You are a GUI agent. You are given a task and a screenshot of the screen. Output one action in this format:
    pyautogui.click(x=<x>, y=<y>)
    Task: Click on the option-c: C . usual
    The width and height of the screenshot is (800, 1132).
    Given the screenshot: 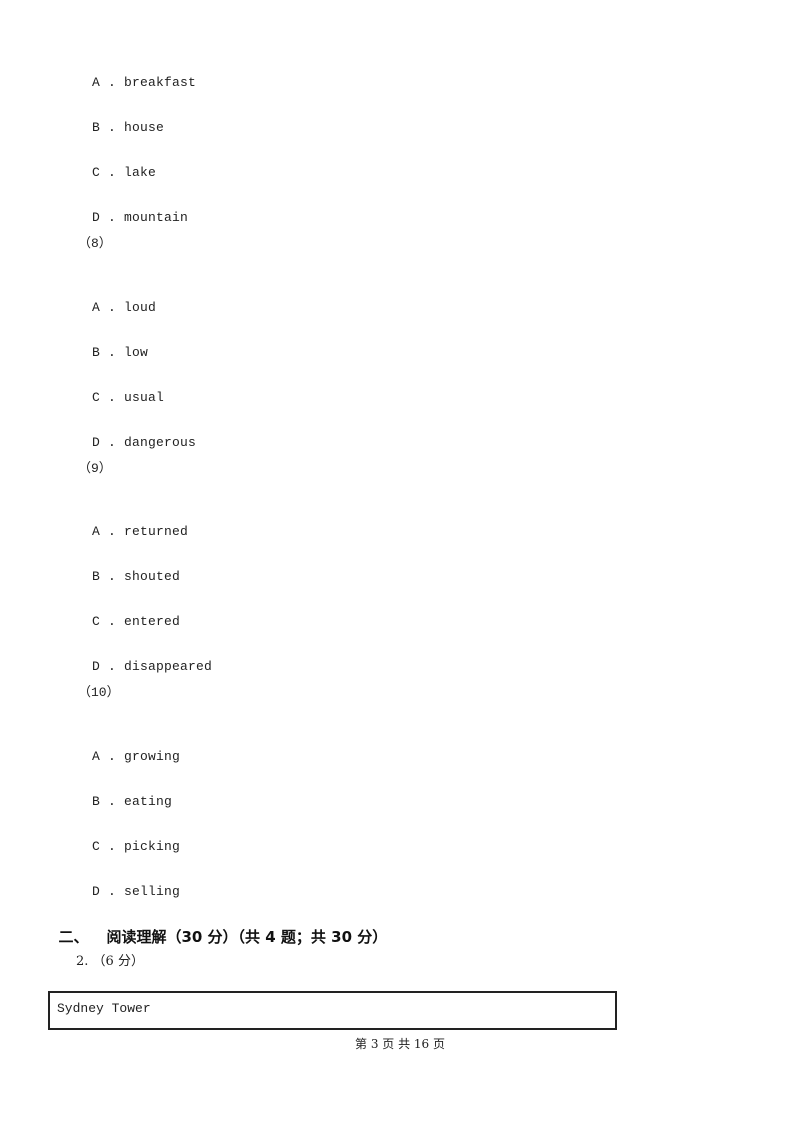 What is the action you would take?
    pyautogui.click(x=120, y=390)
    